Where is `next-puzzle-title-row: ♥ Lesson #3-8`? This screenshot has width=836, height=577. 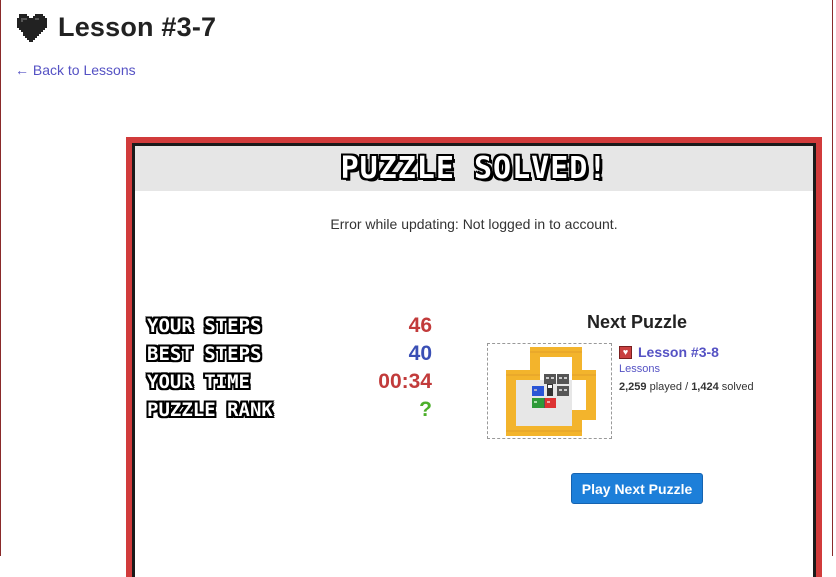
next-puzzle-title-row: ♥ Lesson #3-8 is located at coordinates (686, 352).